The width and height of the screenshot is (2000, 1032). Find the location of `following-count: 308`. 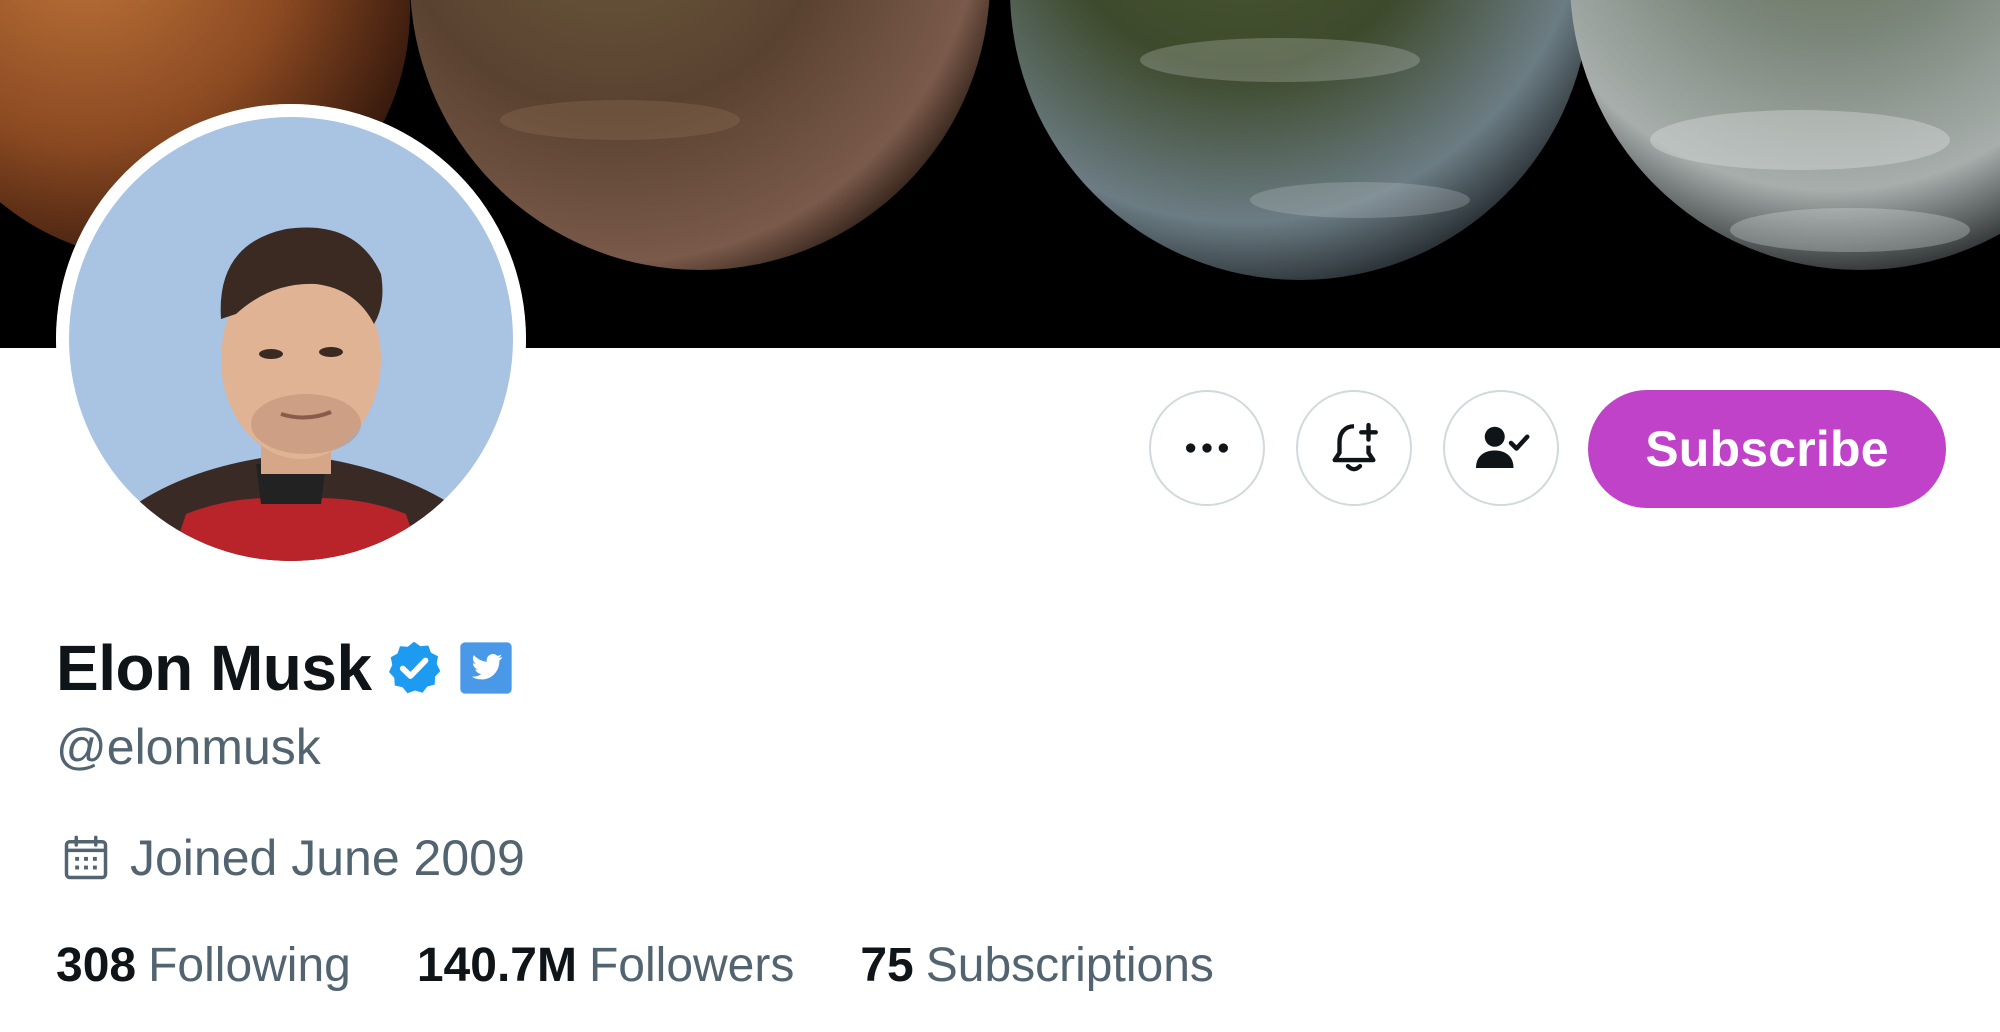

following-count: 308 is located at coordinates (96, 965).